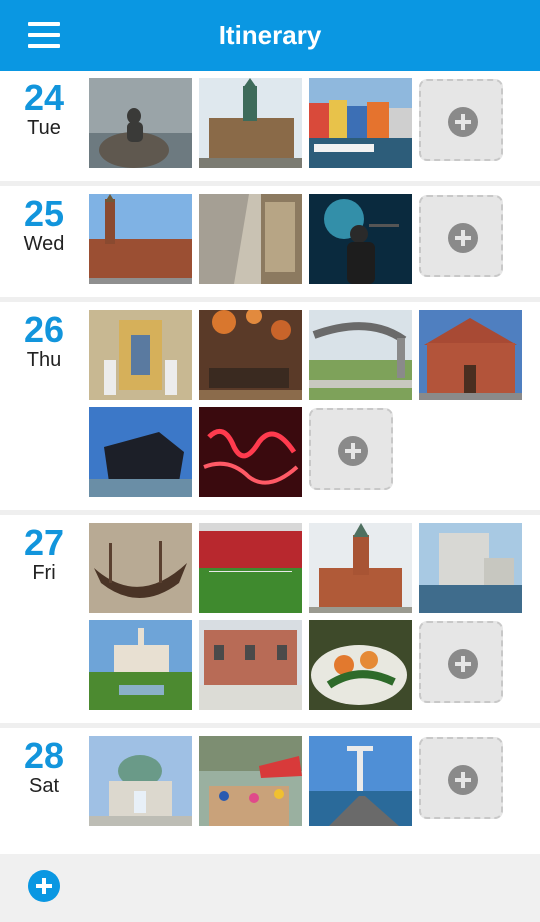  What do you see at coordinates (360, 355) in the screenshot?
I see `photo-park-sculpture` at bounding box center [360, 355].